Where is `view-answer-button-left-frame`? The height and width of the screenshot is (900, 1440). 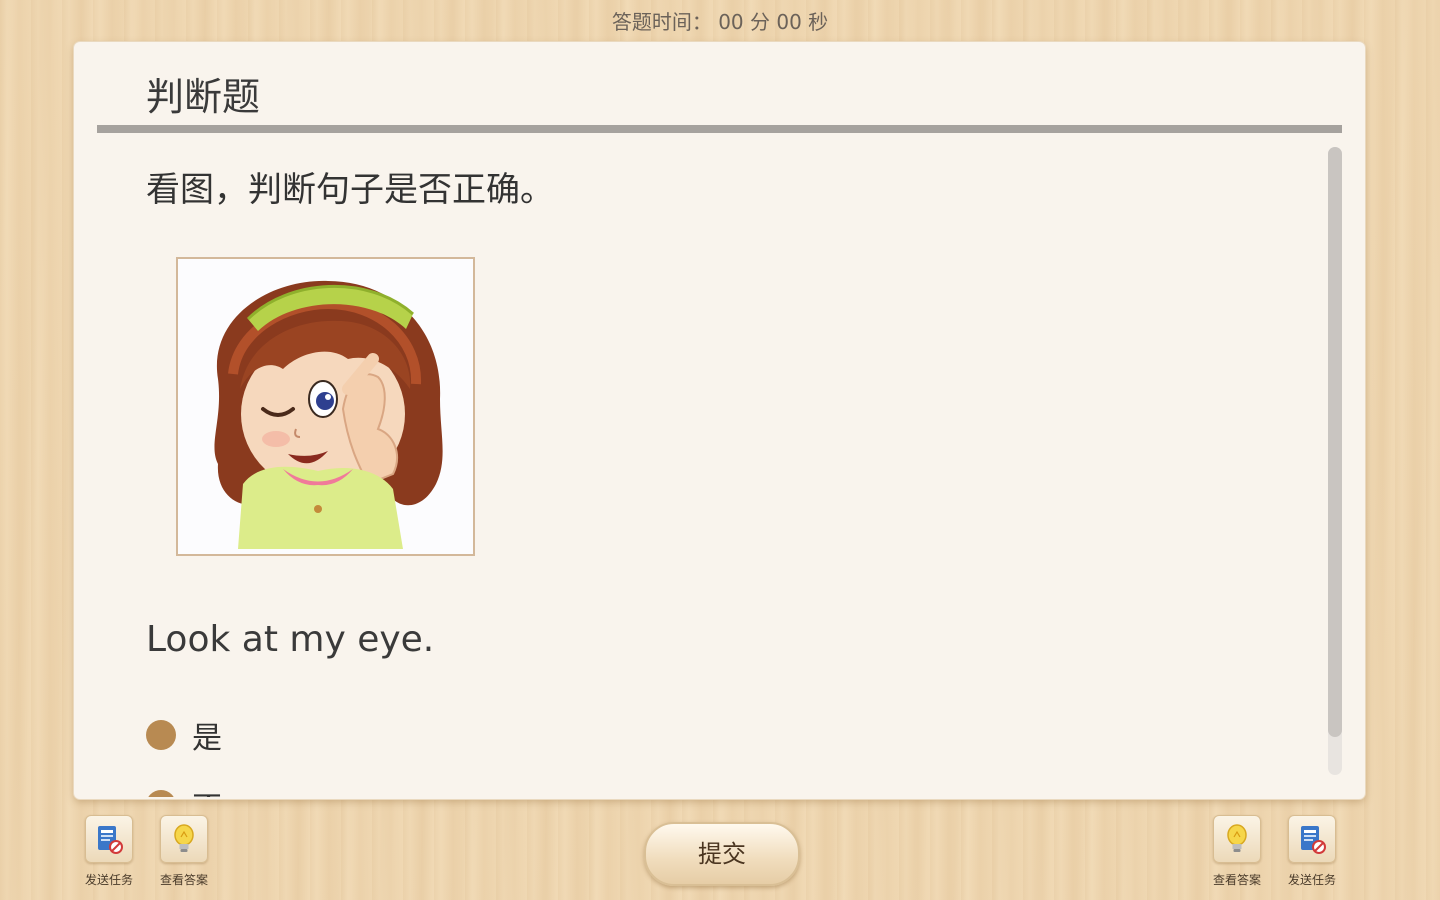 view-answer-button-left-frame is located at coordinates (184, 839).